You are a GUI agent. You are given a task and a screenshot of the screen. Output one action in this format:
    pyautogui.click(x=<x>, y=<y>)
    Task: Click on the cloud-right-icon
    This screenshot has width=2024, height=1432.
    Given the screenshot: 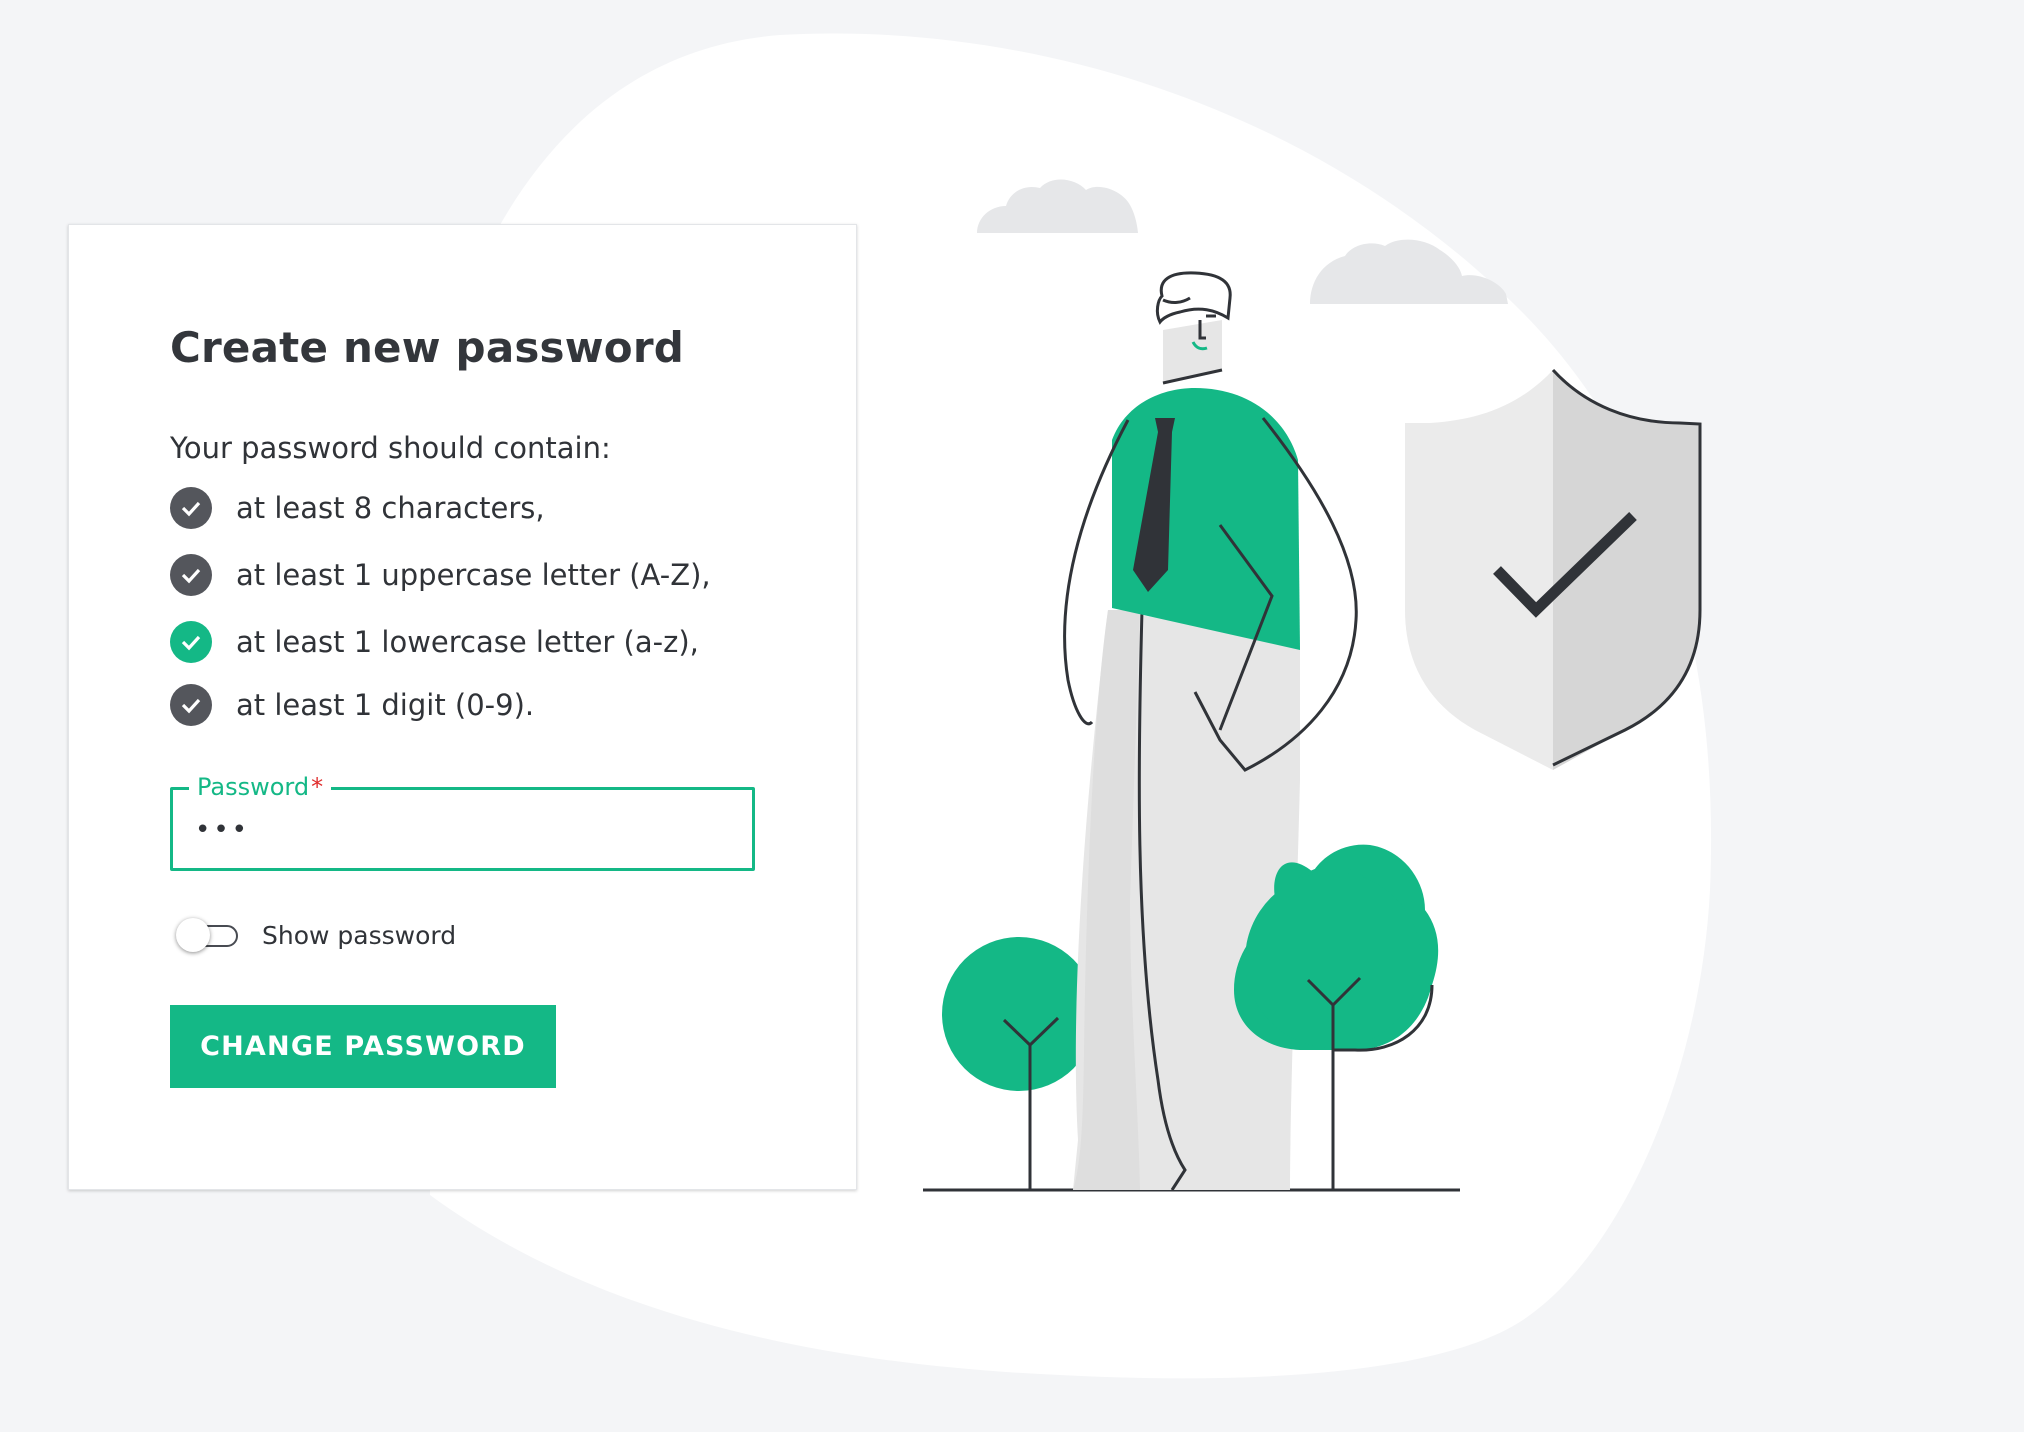 What is the action you would take?
    pyautogui.click(x=1409, y=271)
    